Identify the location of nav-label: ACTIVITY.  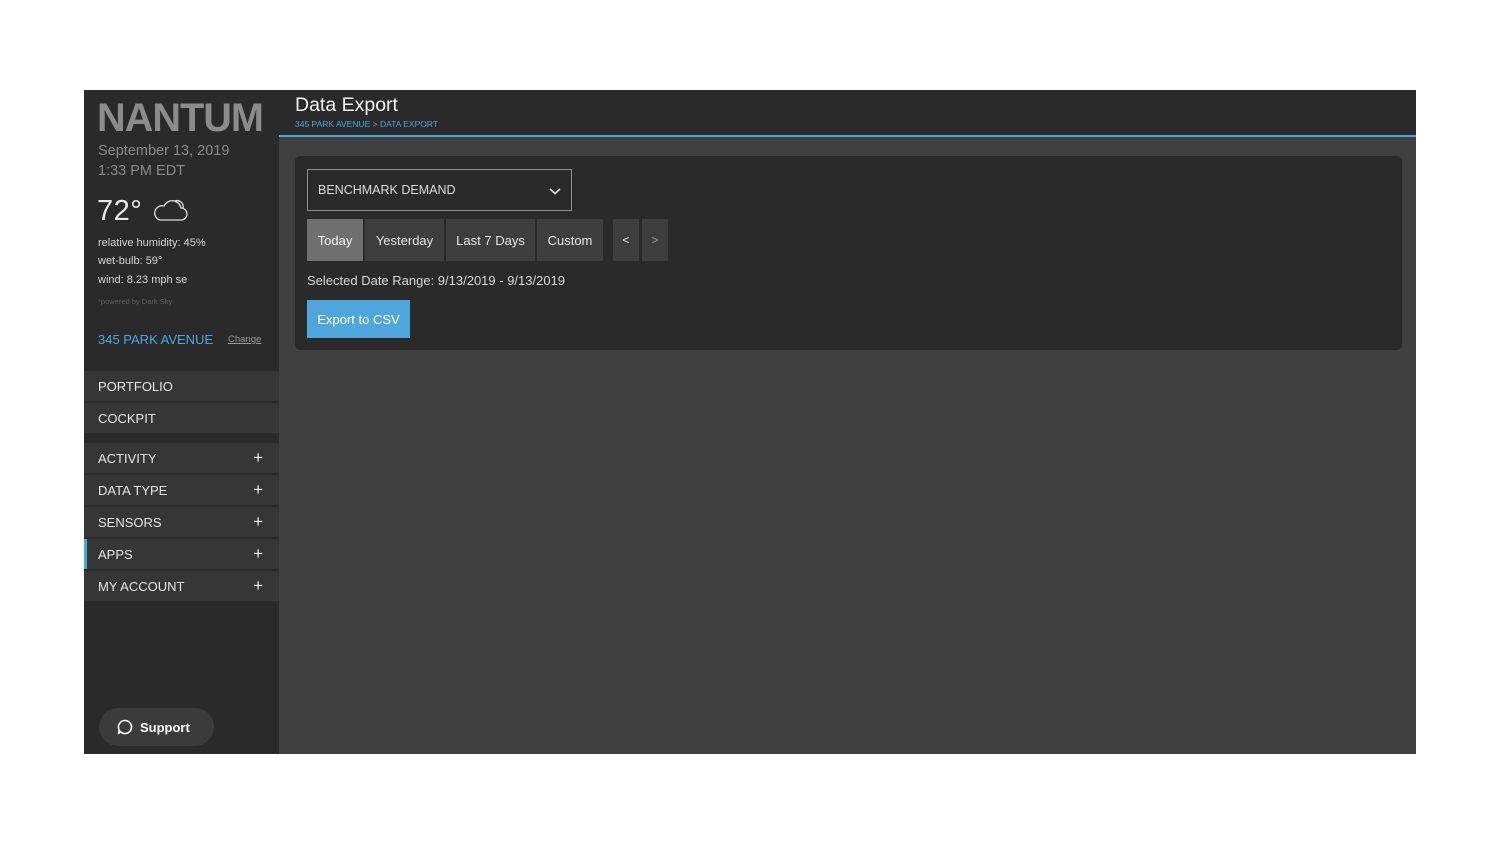
(127, 458).